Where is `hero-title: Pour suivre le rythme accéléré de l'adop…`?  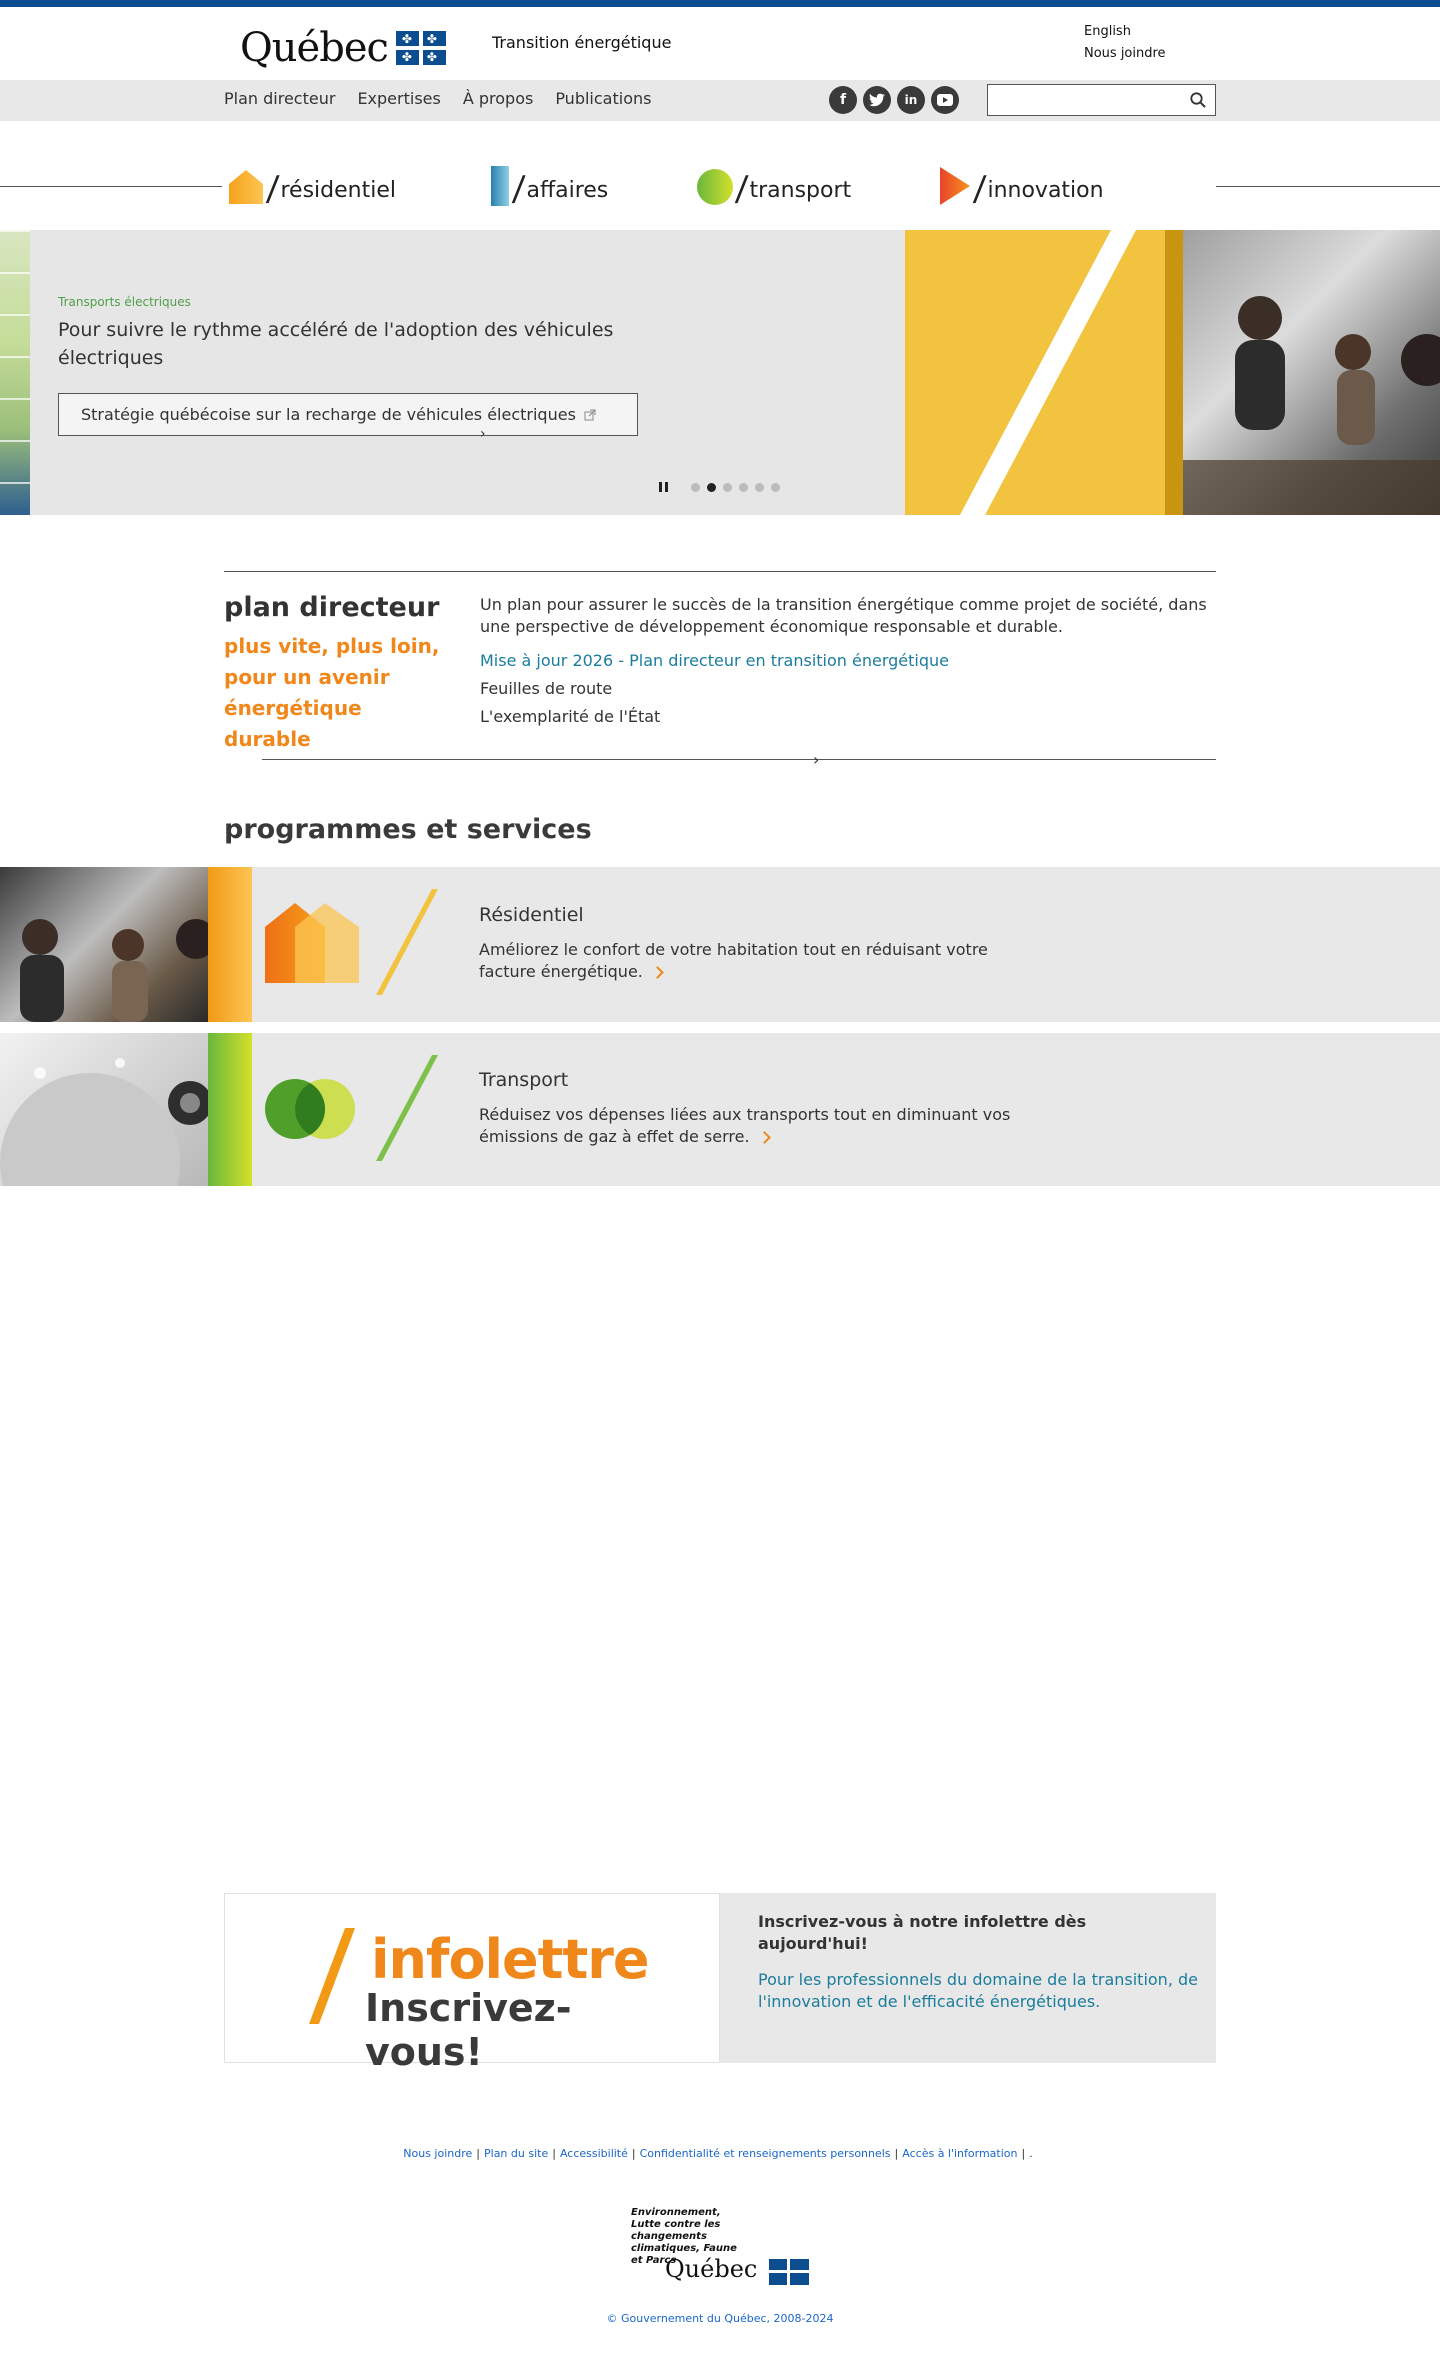 hero-title: Pour suivre le rythme accéléré de l'adop… is located at coordinates (336, 344).